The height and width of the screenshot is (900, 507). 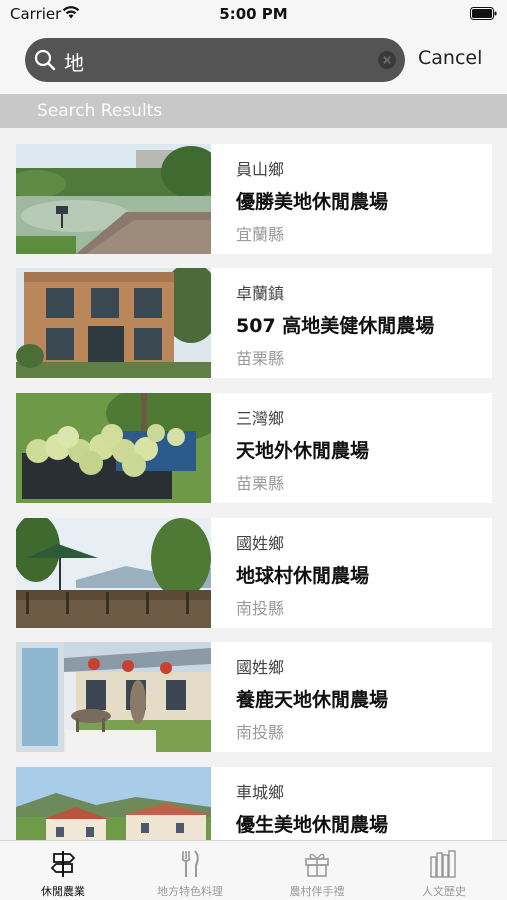 I want to click on tab-bar: 休閒農業 地方特色料理 農村伴手禮 人文歷史, so click(x=253, y=870).